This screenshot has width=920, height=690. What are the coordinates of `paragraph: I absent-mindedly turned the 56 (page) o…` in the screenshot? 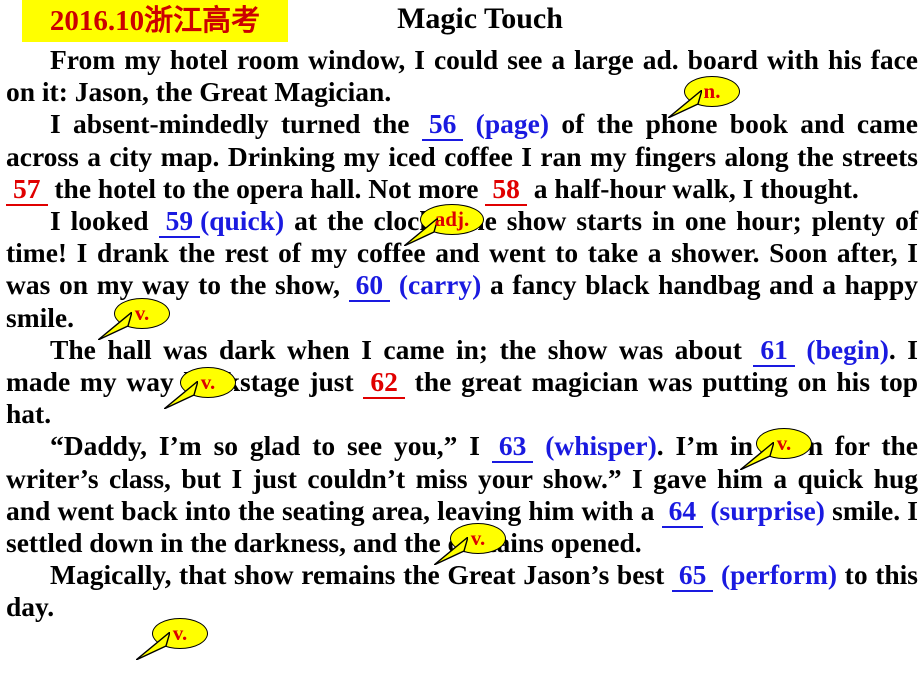 It's located at (462, 157).